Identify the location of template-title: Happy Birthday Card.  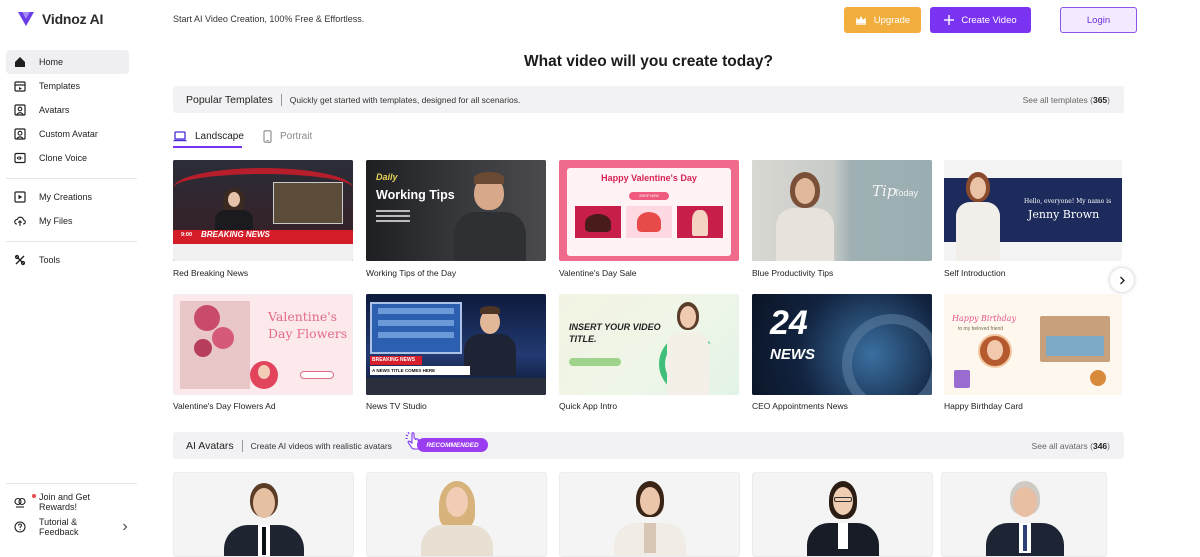
(983, 406).